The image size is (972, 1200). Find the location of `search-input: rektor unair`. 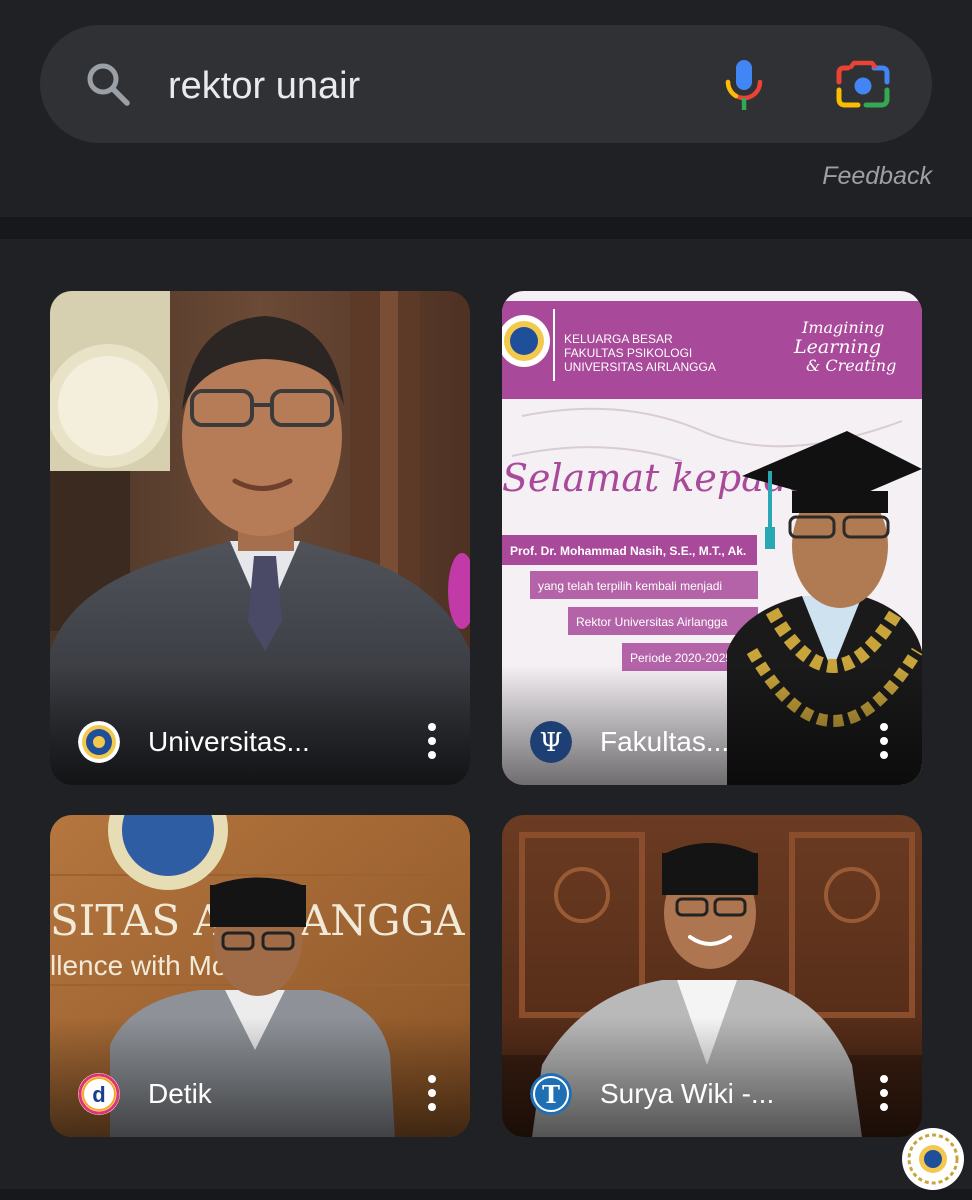

search-input: rektor unair is located at coordinates (264, 86).